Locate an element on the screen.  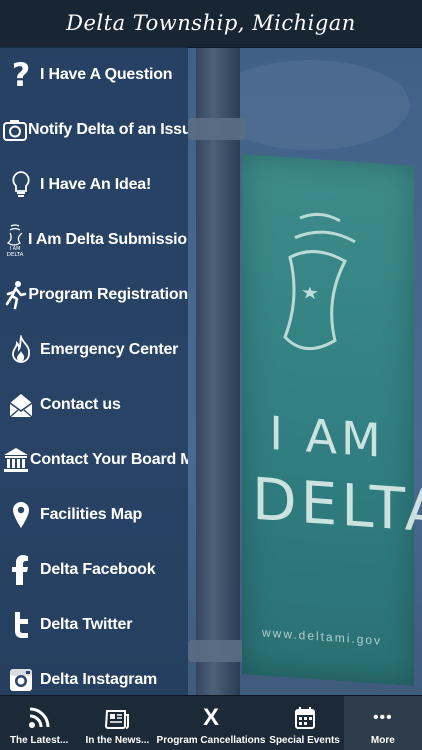
menu-item-facebook: Delta Facebook is located at coordinates (94, 569).